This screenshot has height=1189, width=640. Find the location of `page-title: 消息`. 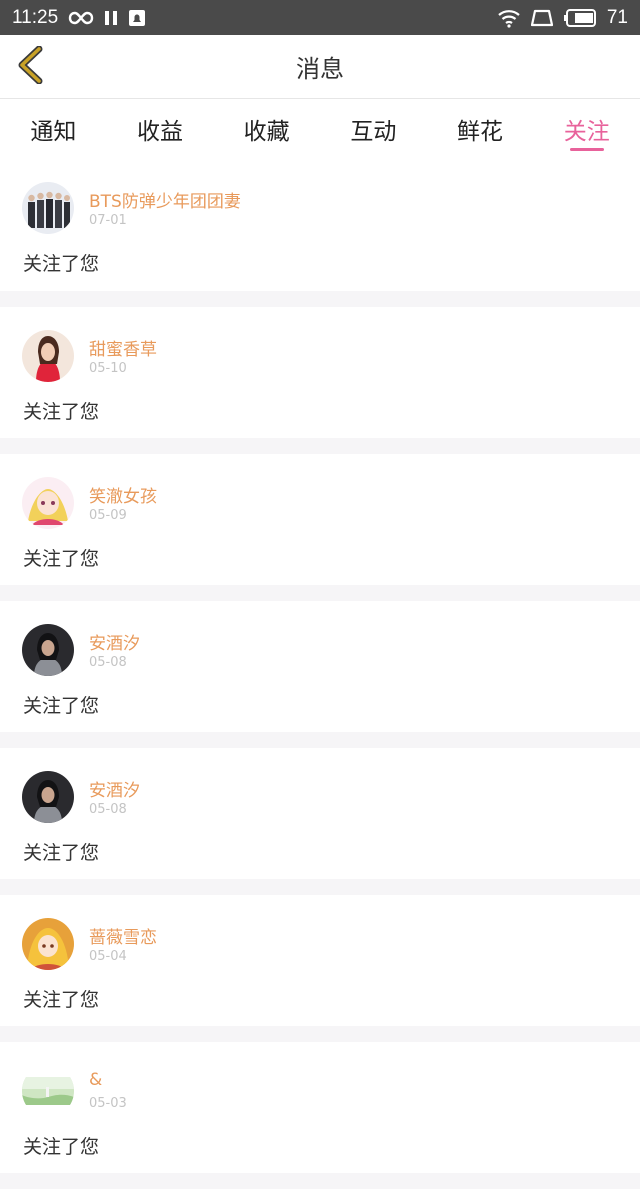

page-title: 消息 is located at coordinates (320, 69).